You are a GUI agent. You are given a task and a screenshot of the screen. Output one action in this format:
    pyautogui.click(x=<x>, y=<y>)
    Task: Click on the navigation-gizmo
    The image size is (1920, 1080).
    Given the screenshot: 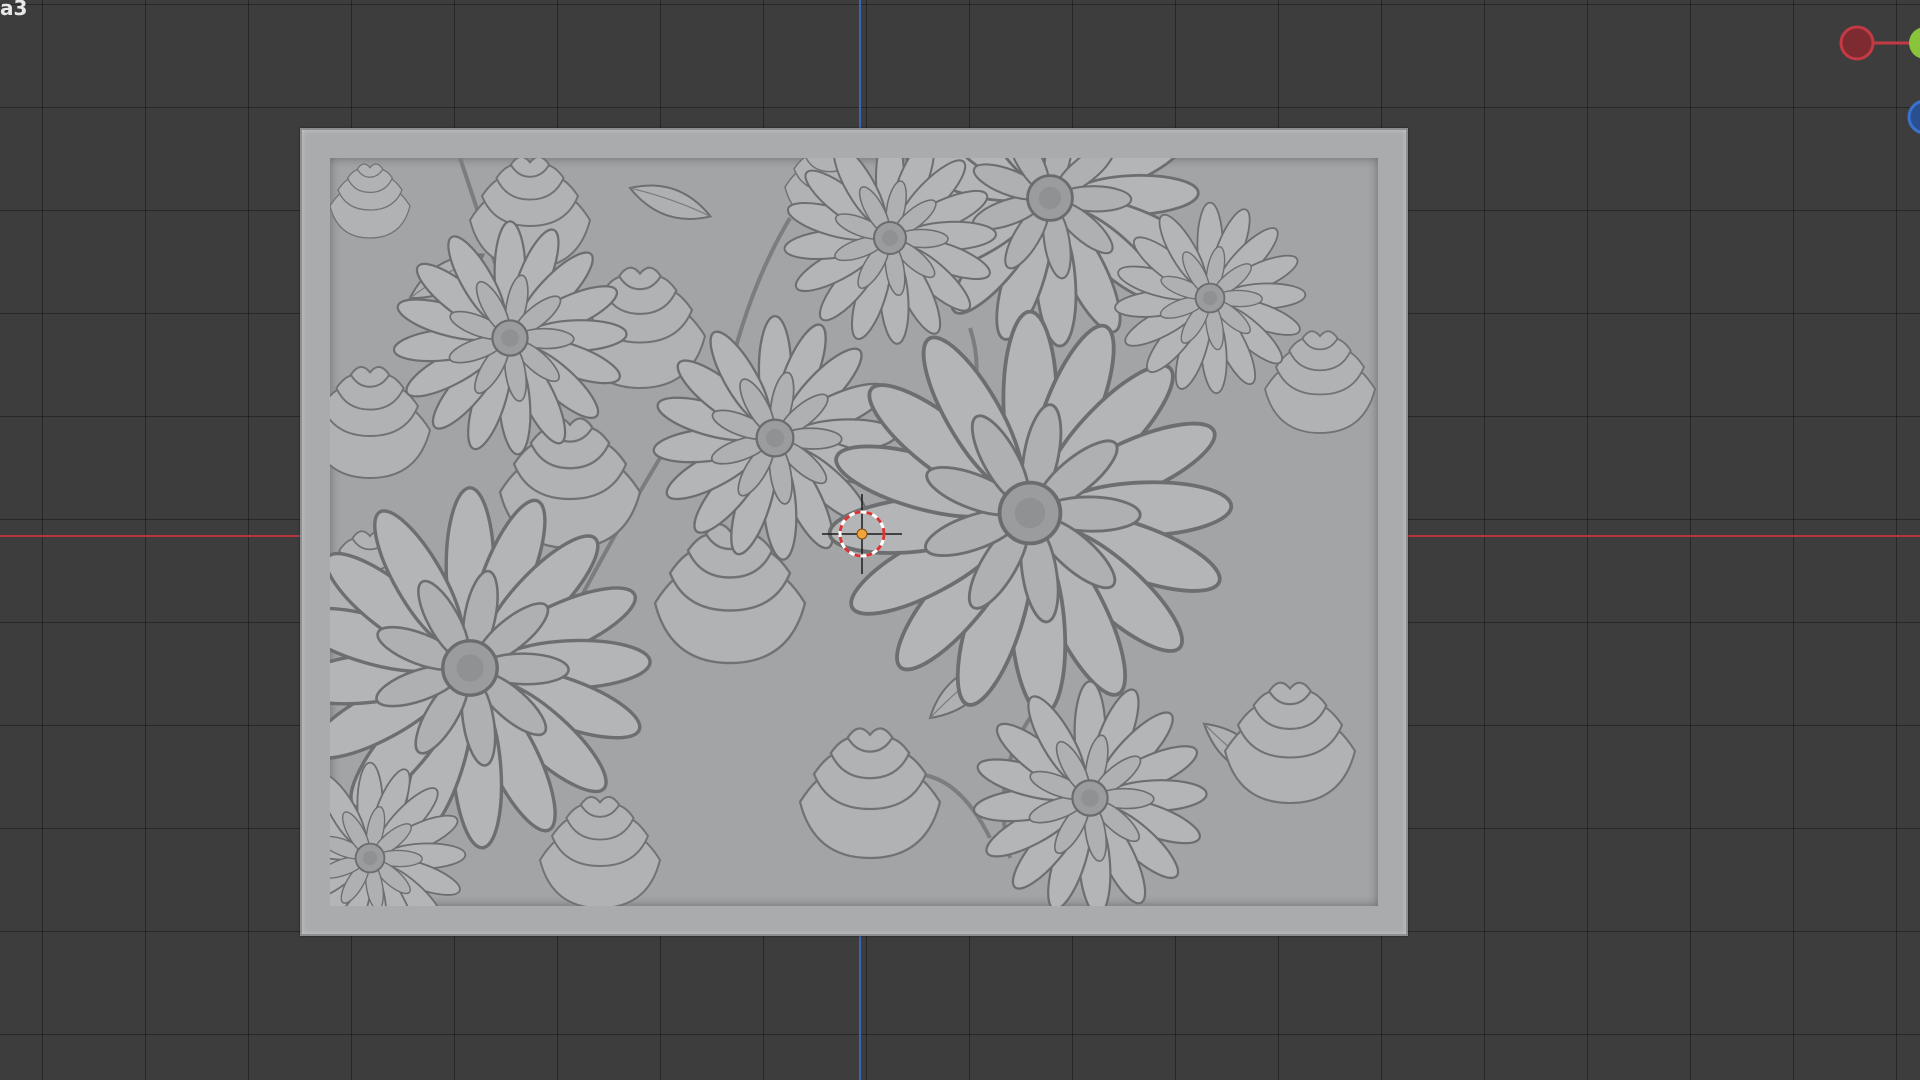 What is the action you would take?
    pyautogui.click(x=1875, y=80)
    